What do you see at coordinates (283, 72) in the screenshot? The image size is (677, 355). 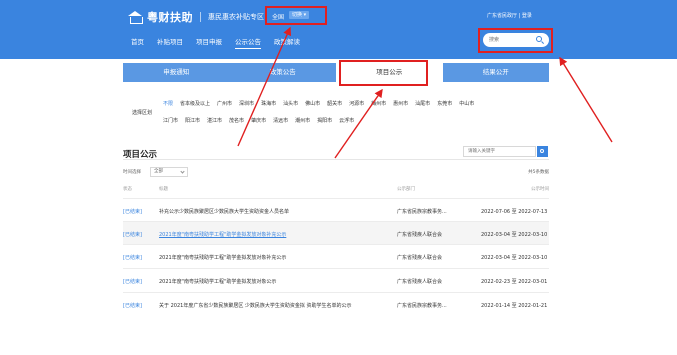 I see `tab-policy-announce: 政策公告` at bounding box center [283, 72].